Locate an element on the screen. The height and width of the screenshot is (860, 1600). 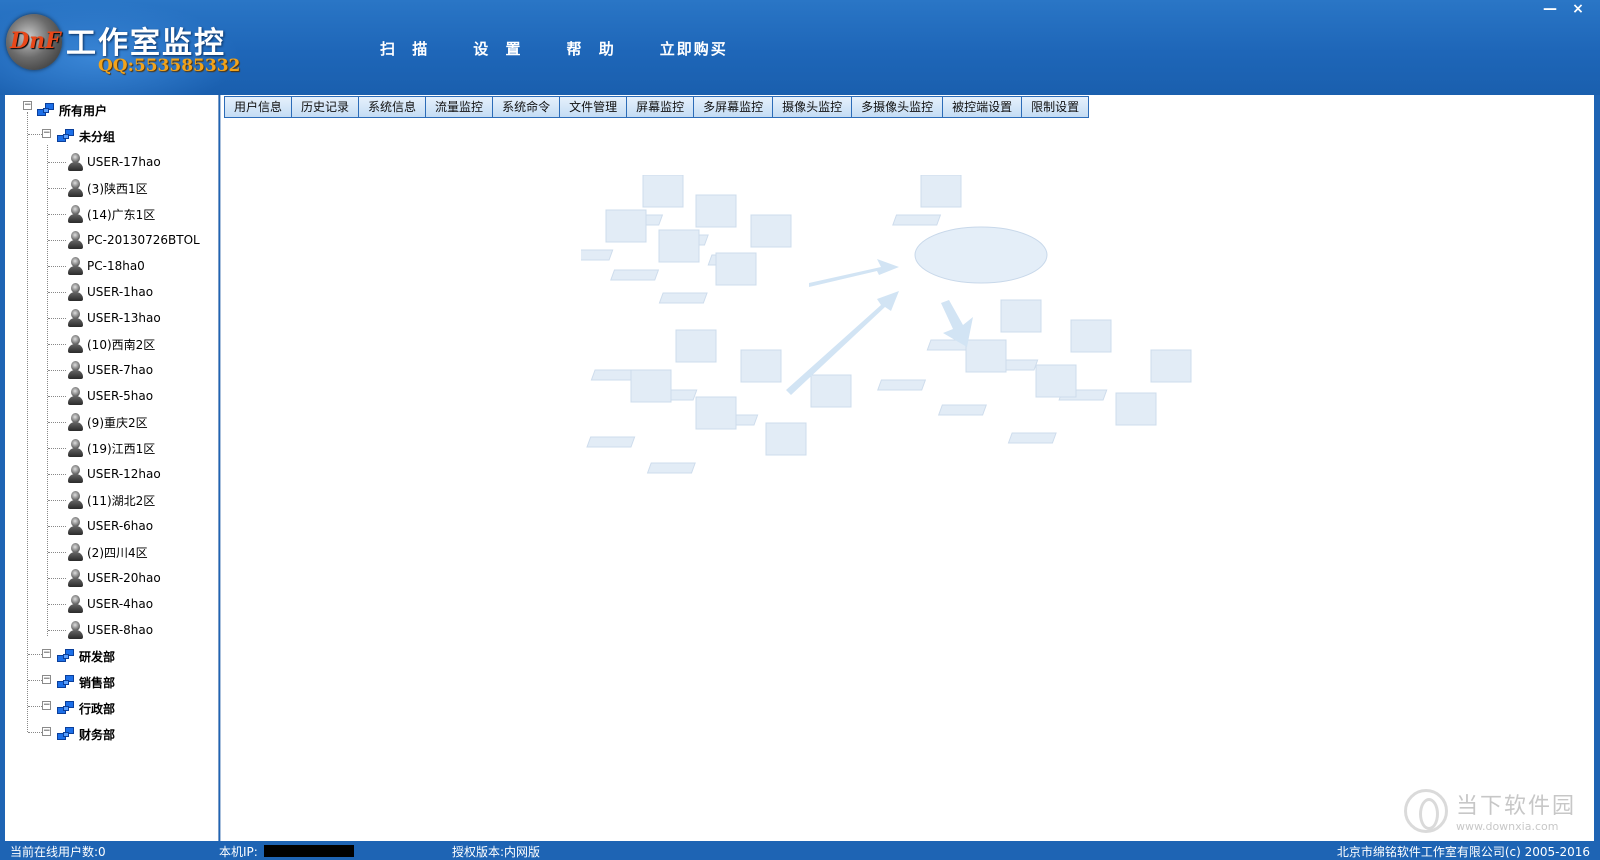
function-tab: 历史记录 is located at coordinates (325, 107).